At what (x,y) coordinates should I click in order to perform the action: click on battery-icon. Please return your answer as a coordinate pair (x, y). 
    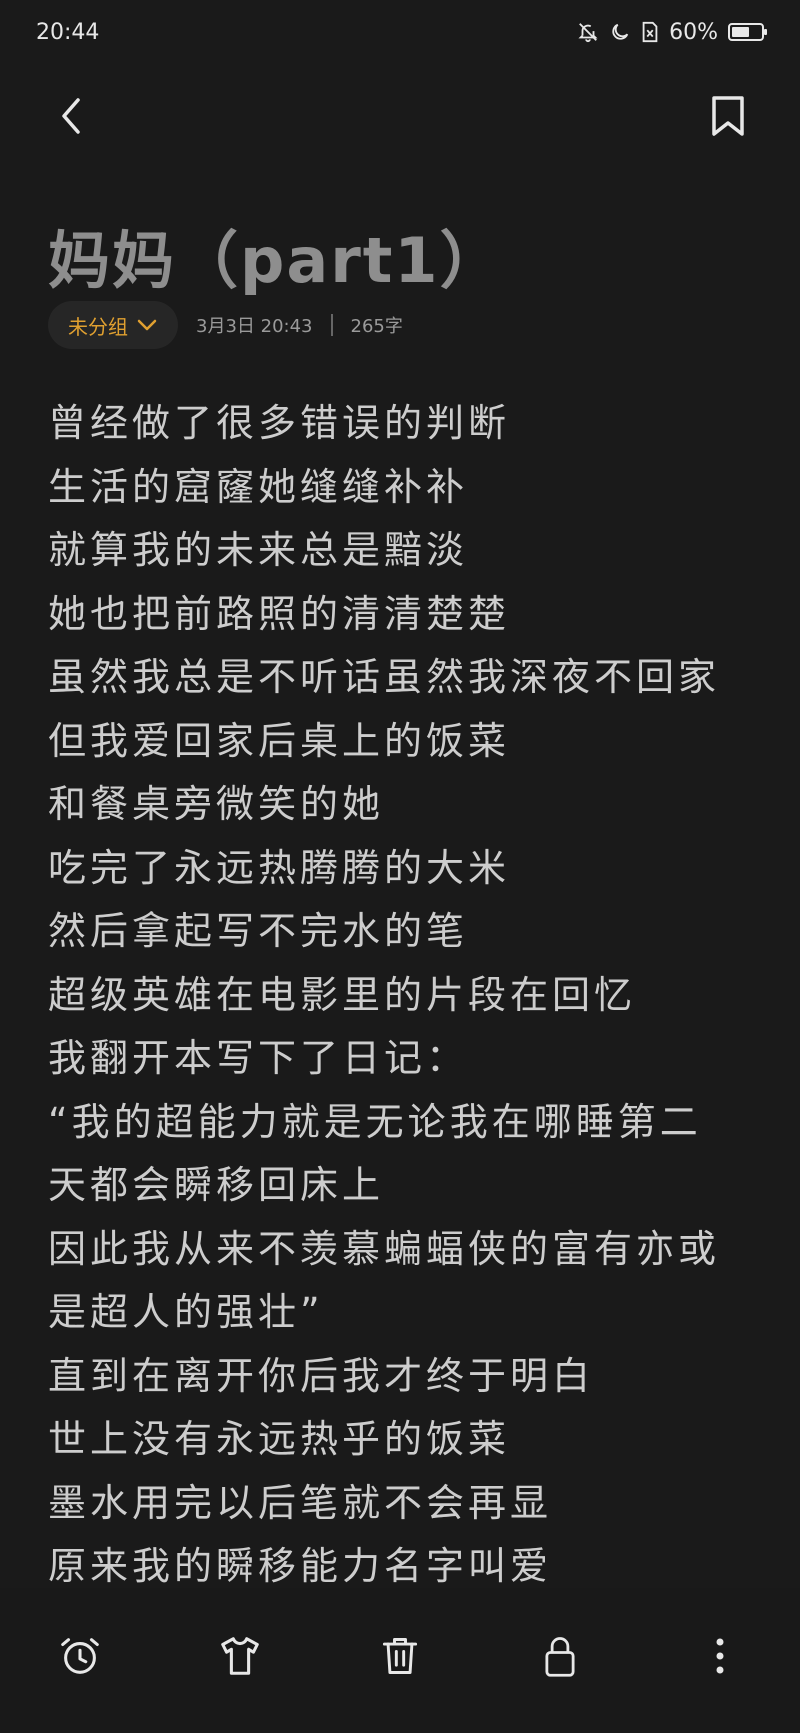
    Looking at the image, I should click on (747, 32).